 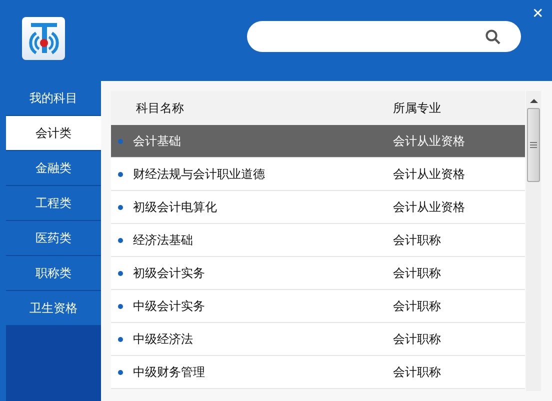 What do you see at coordinates (53, 133) in the screenshot?
I see `category-tab: 会计类` at bounding box center [53, 133].